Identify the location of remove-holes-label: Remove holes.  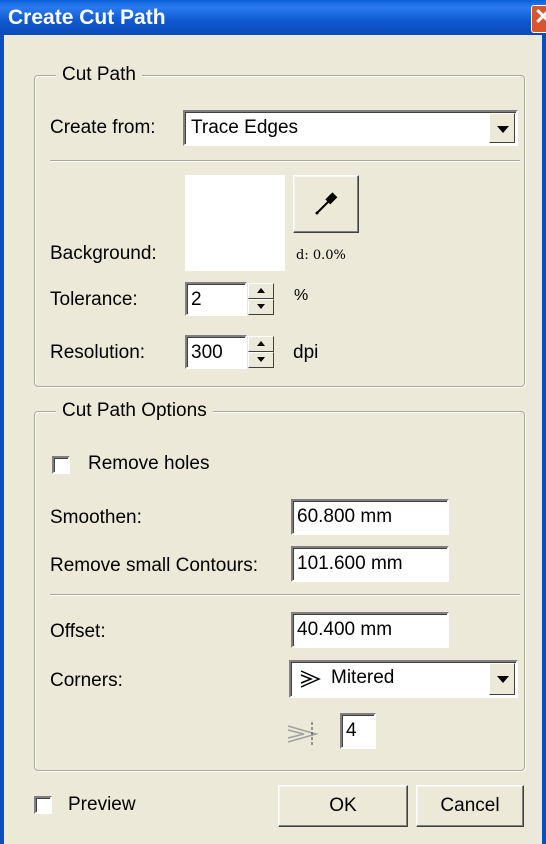
(148, 464).